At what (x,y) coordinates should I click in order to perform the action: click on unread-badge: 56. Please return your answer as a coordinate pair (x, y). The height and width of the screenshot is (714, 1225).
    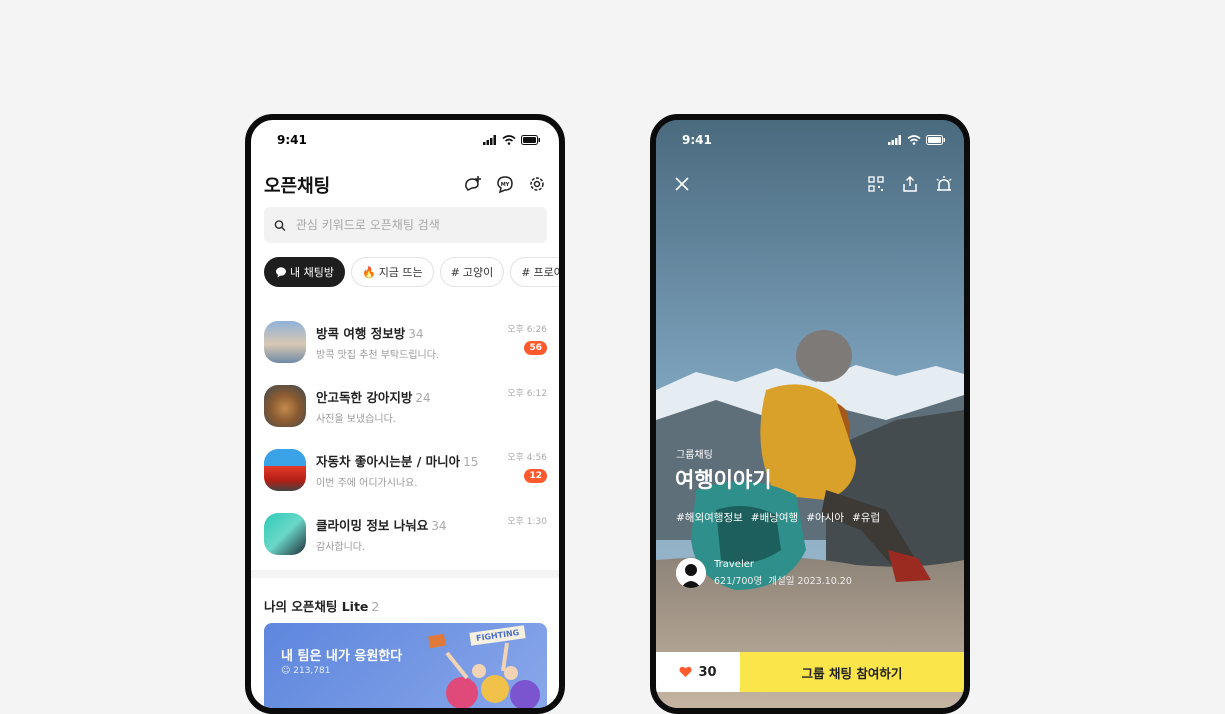
    Looking at the image, I should click on (535, 348).